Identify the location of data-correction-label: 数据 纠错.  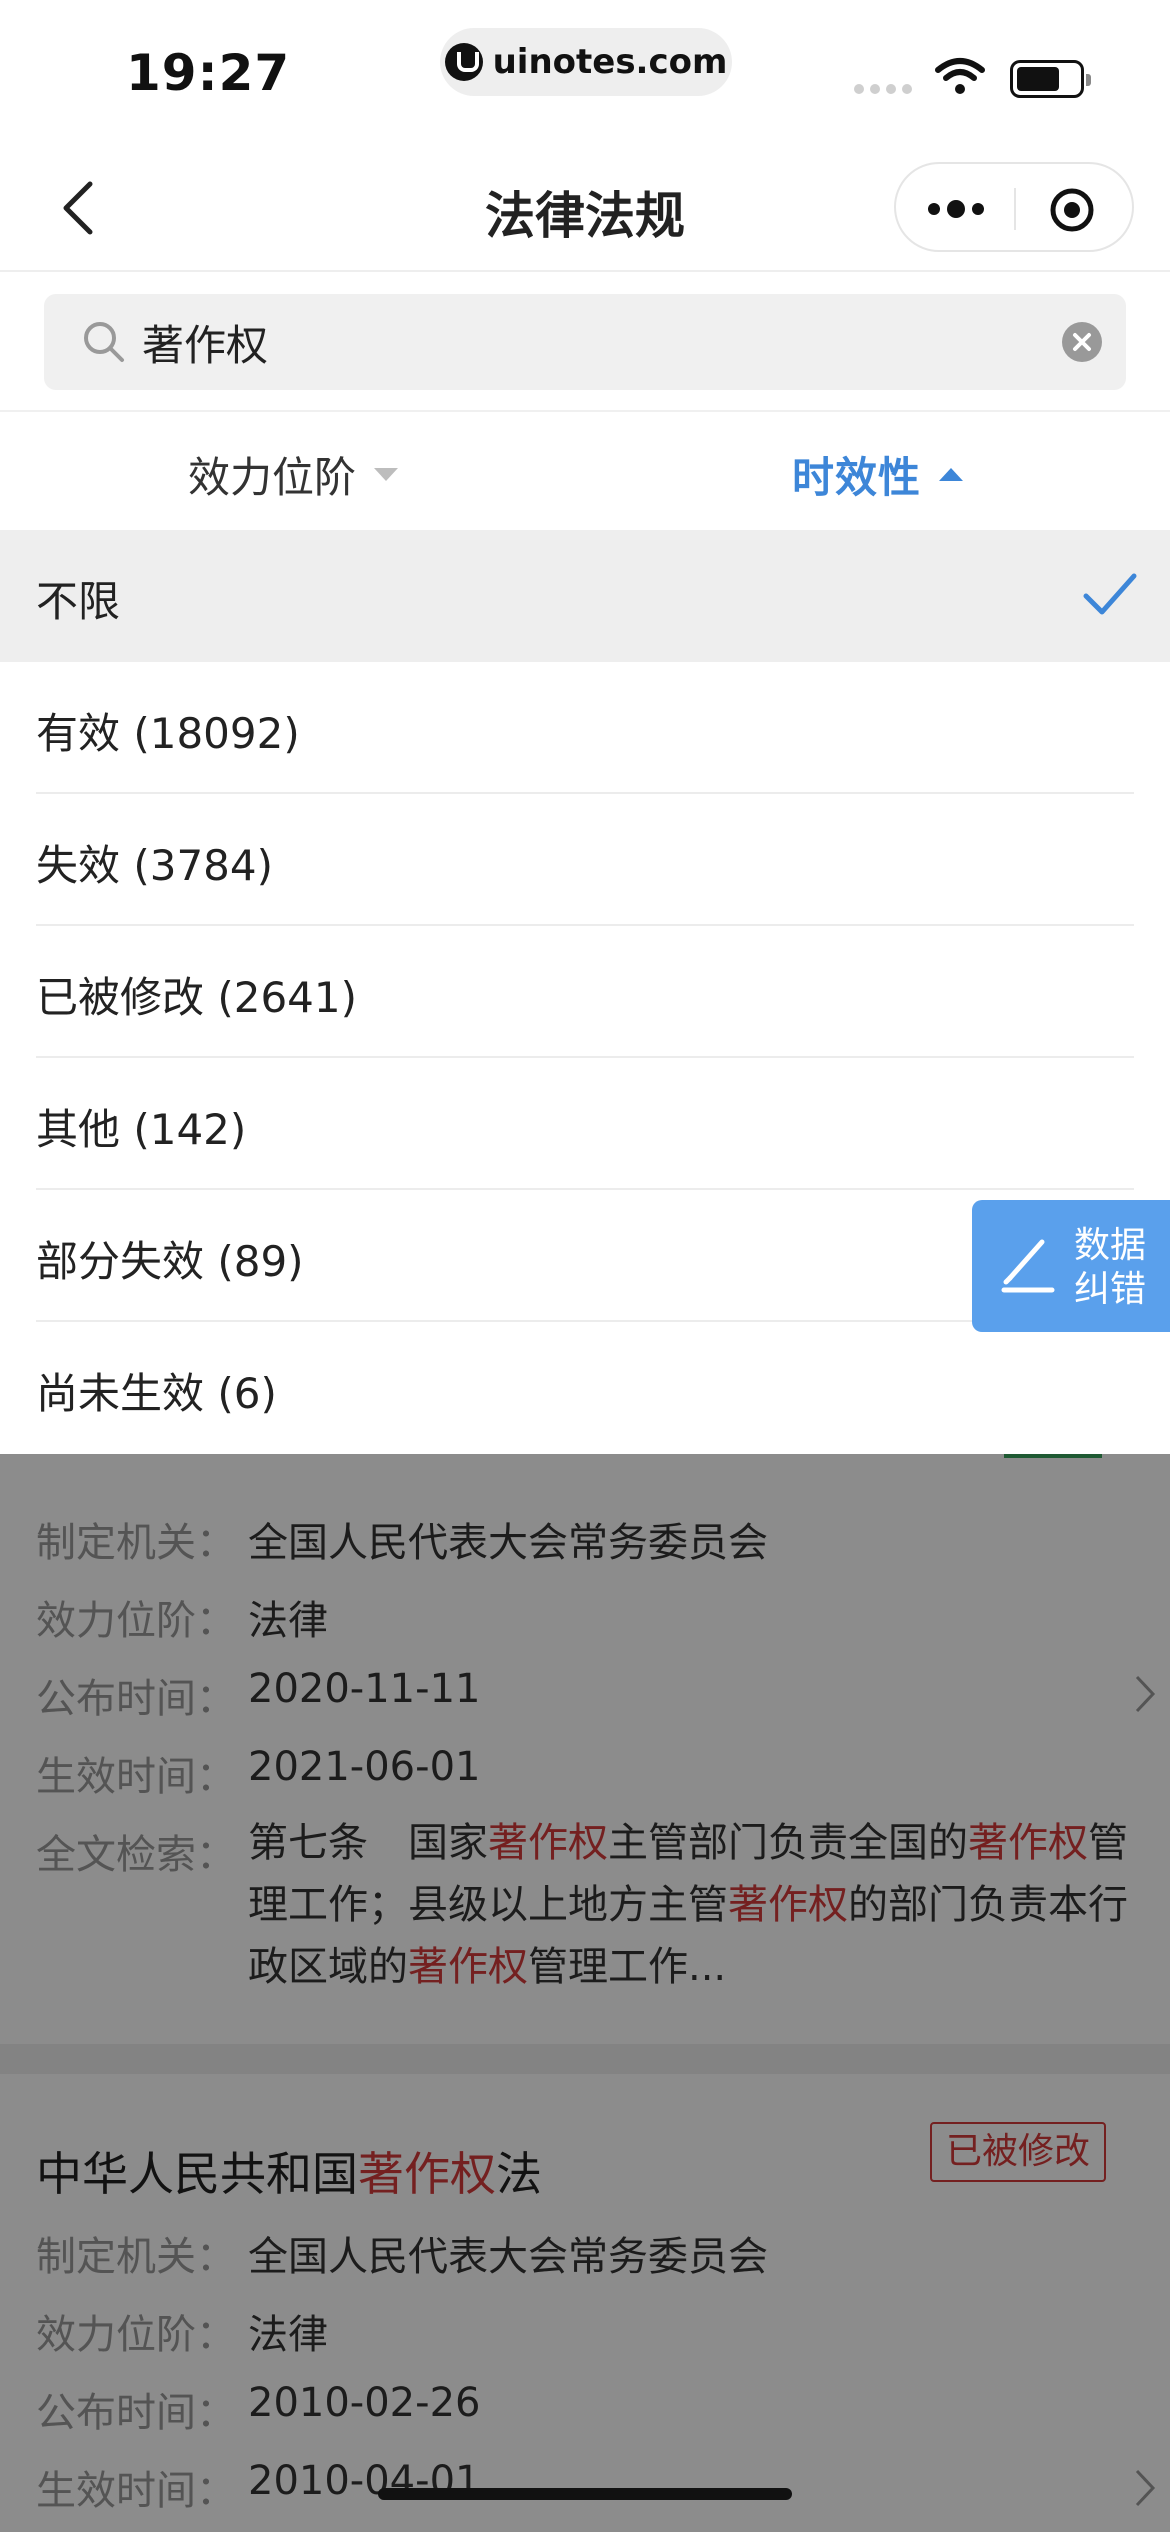
(1110, 1267).